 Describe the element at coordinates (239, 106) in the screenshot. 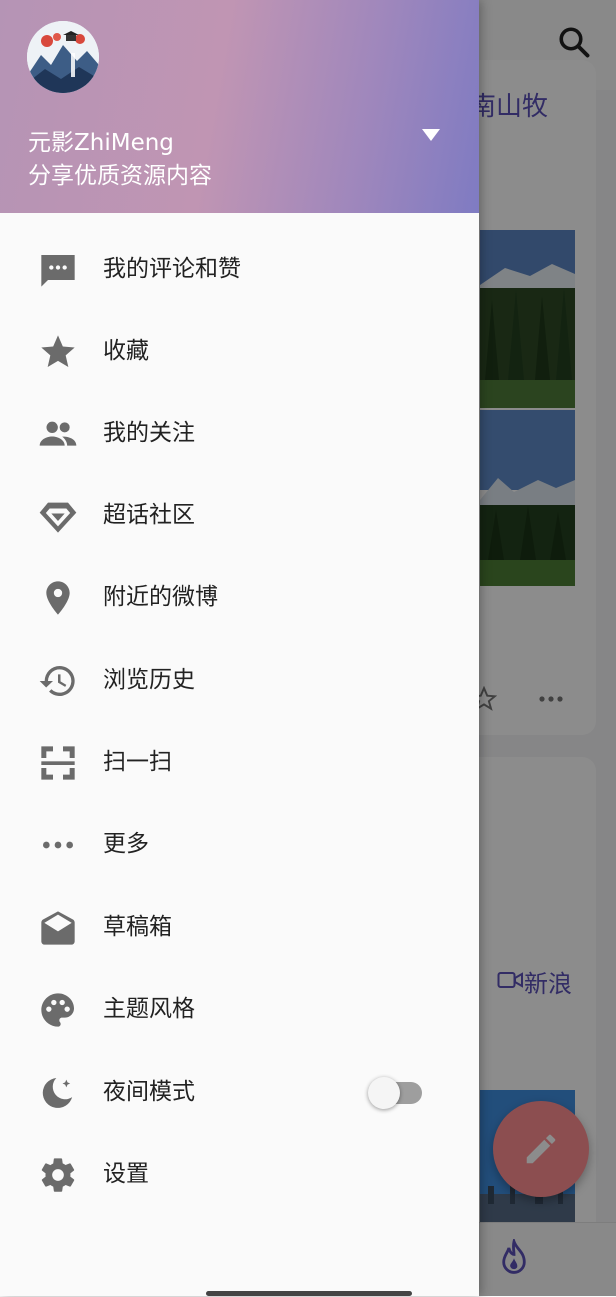

I see `drawer-header: 元影ZhiMeng 分享优质资源内容` at that location.